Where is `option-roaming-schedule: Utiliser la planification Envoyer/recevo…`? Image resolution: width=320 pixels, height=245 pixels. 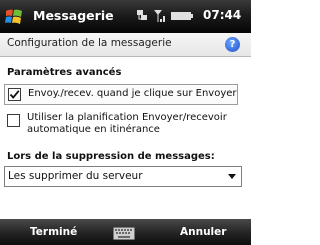 option-roaming-schedule: Utiliser la planification Envoyer/recevo… is located at coordinates (120, 127).